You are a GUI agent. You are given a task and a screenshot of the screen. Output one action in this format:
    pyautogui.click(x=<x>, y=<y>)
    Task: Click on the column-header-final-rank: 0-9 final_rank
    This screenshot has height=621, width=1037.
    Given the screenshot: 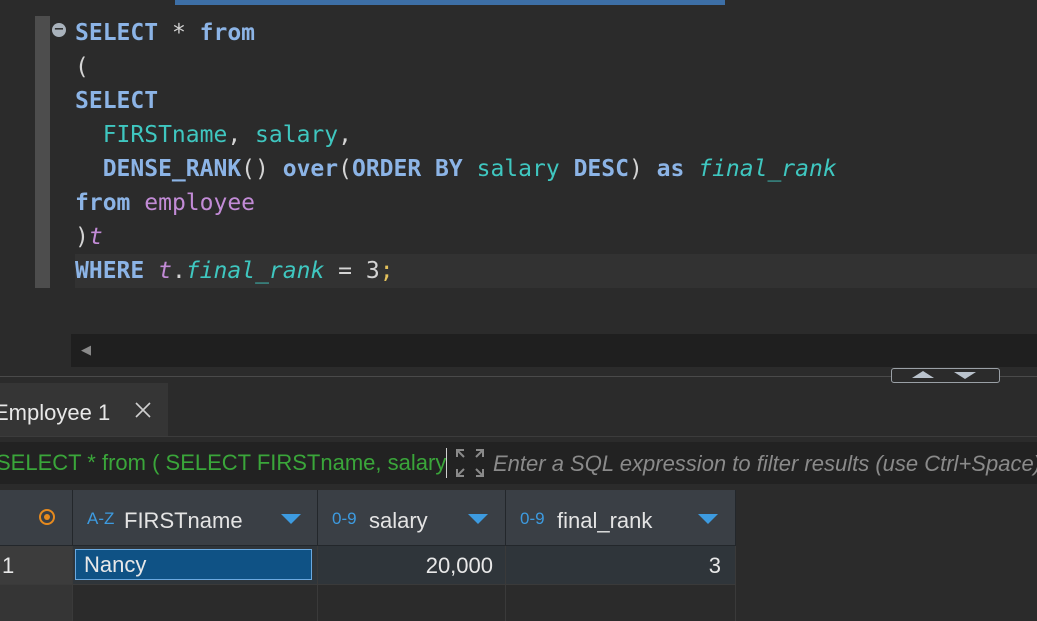 What is the action you would take?
    pyautogui.click(x=621, y=518)
    